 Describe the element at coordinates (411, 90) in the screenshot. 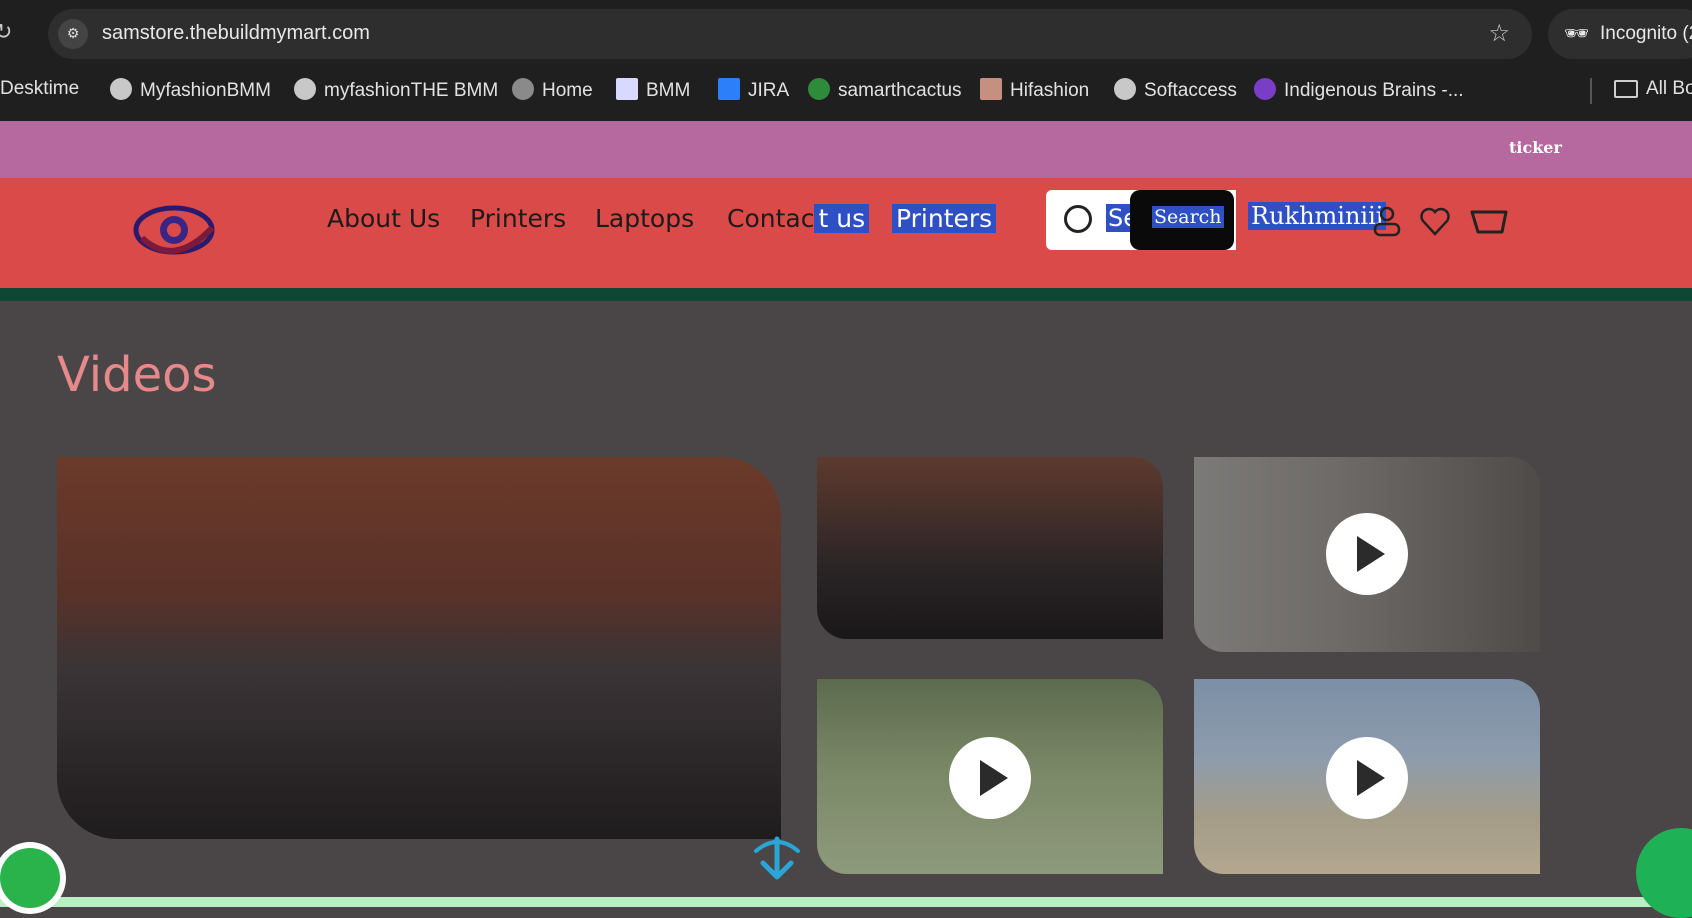

I see `bookmark-label: myfashionTHE BMM` at that location.